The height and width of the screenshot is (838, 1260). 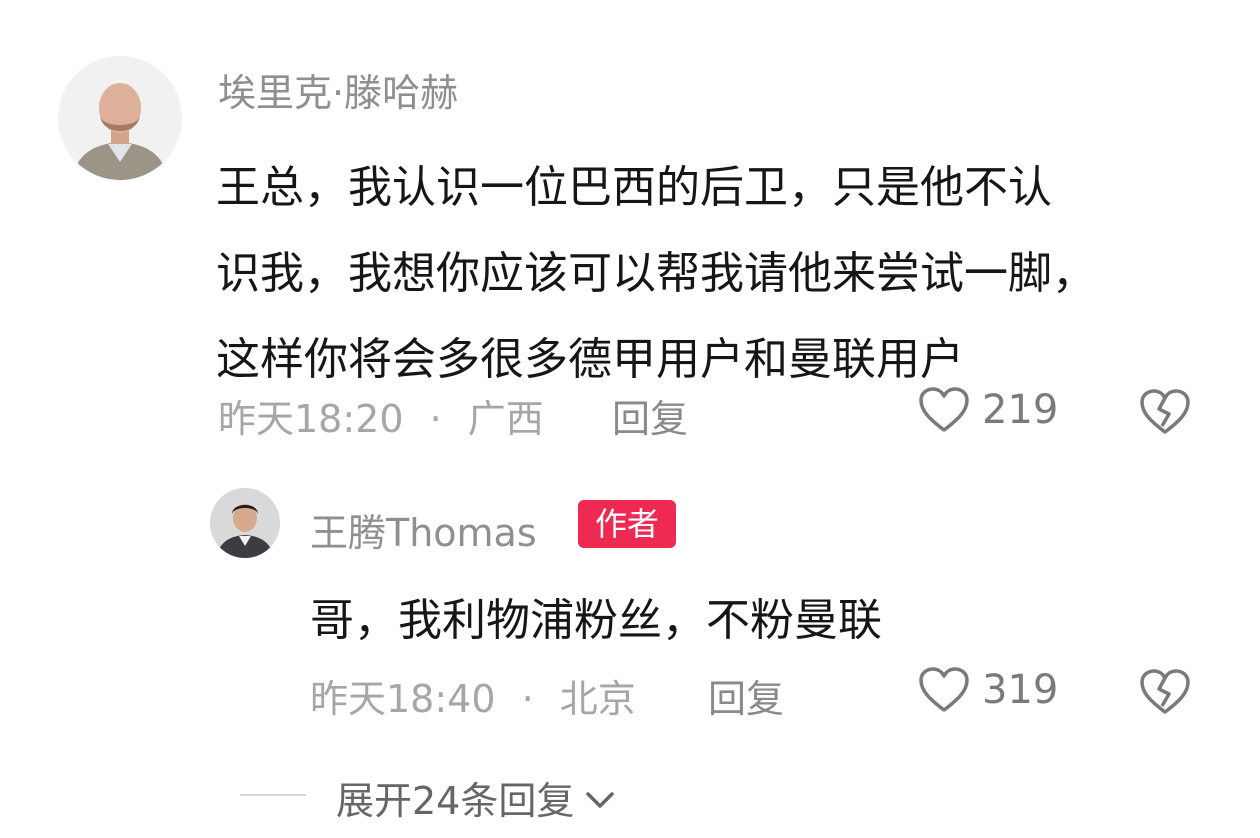 I want to click on avatar, so click(x=120, y=118).